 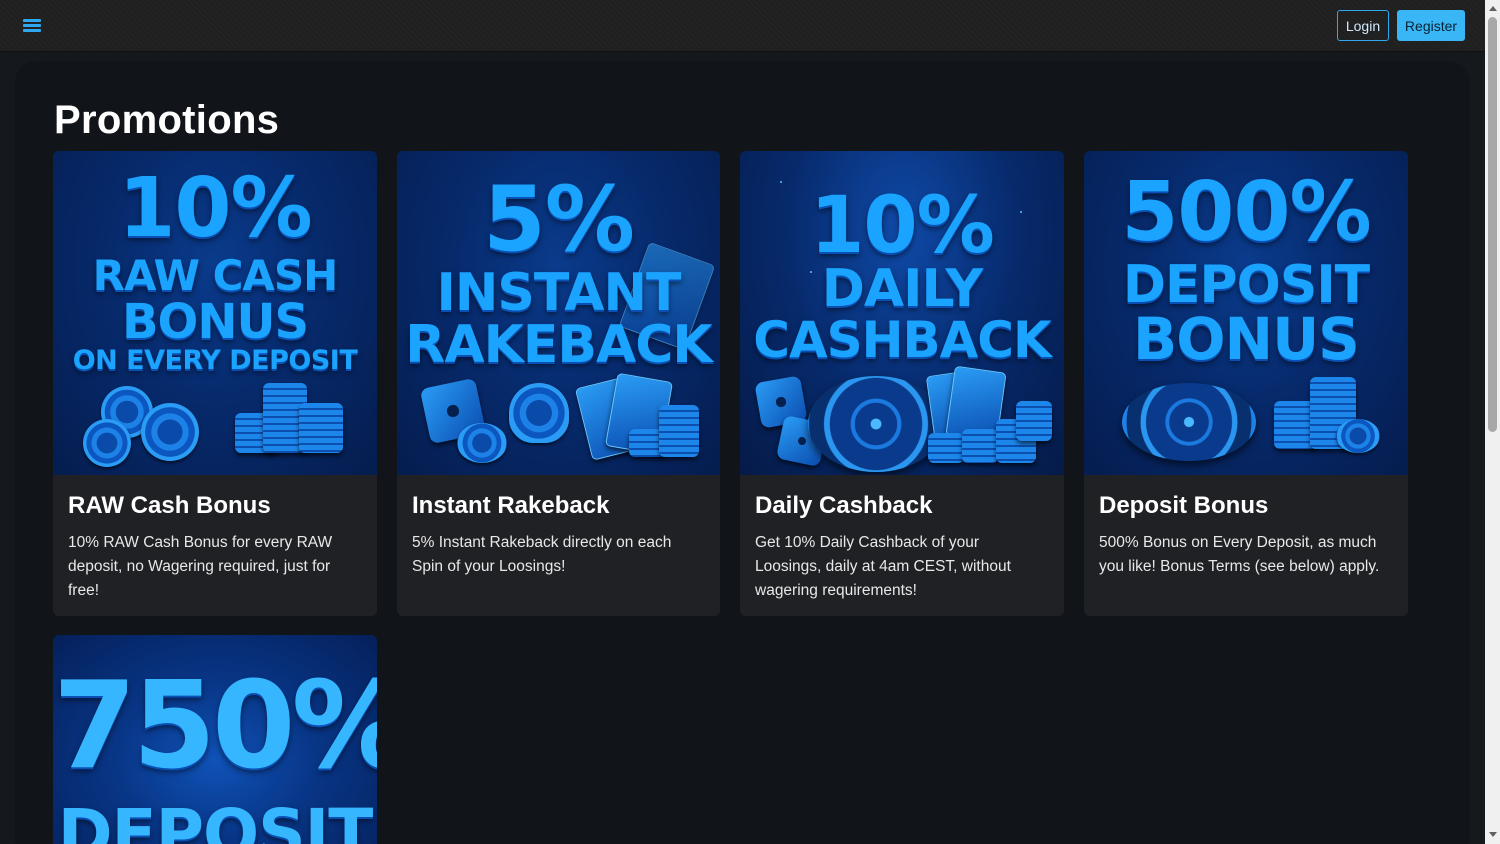 What do you see at coordinates (559, 219) in the screenshot?
I see `banner-headline: 5%` at bounding box center [559, 219].